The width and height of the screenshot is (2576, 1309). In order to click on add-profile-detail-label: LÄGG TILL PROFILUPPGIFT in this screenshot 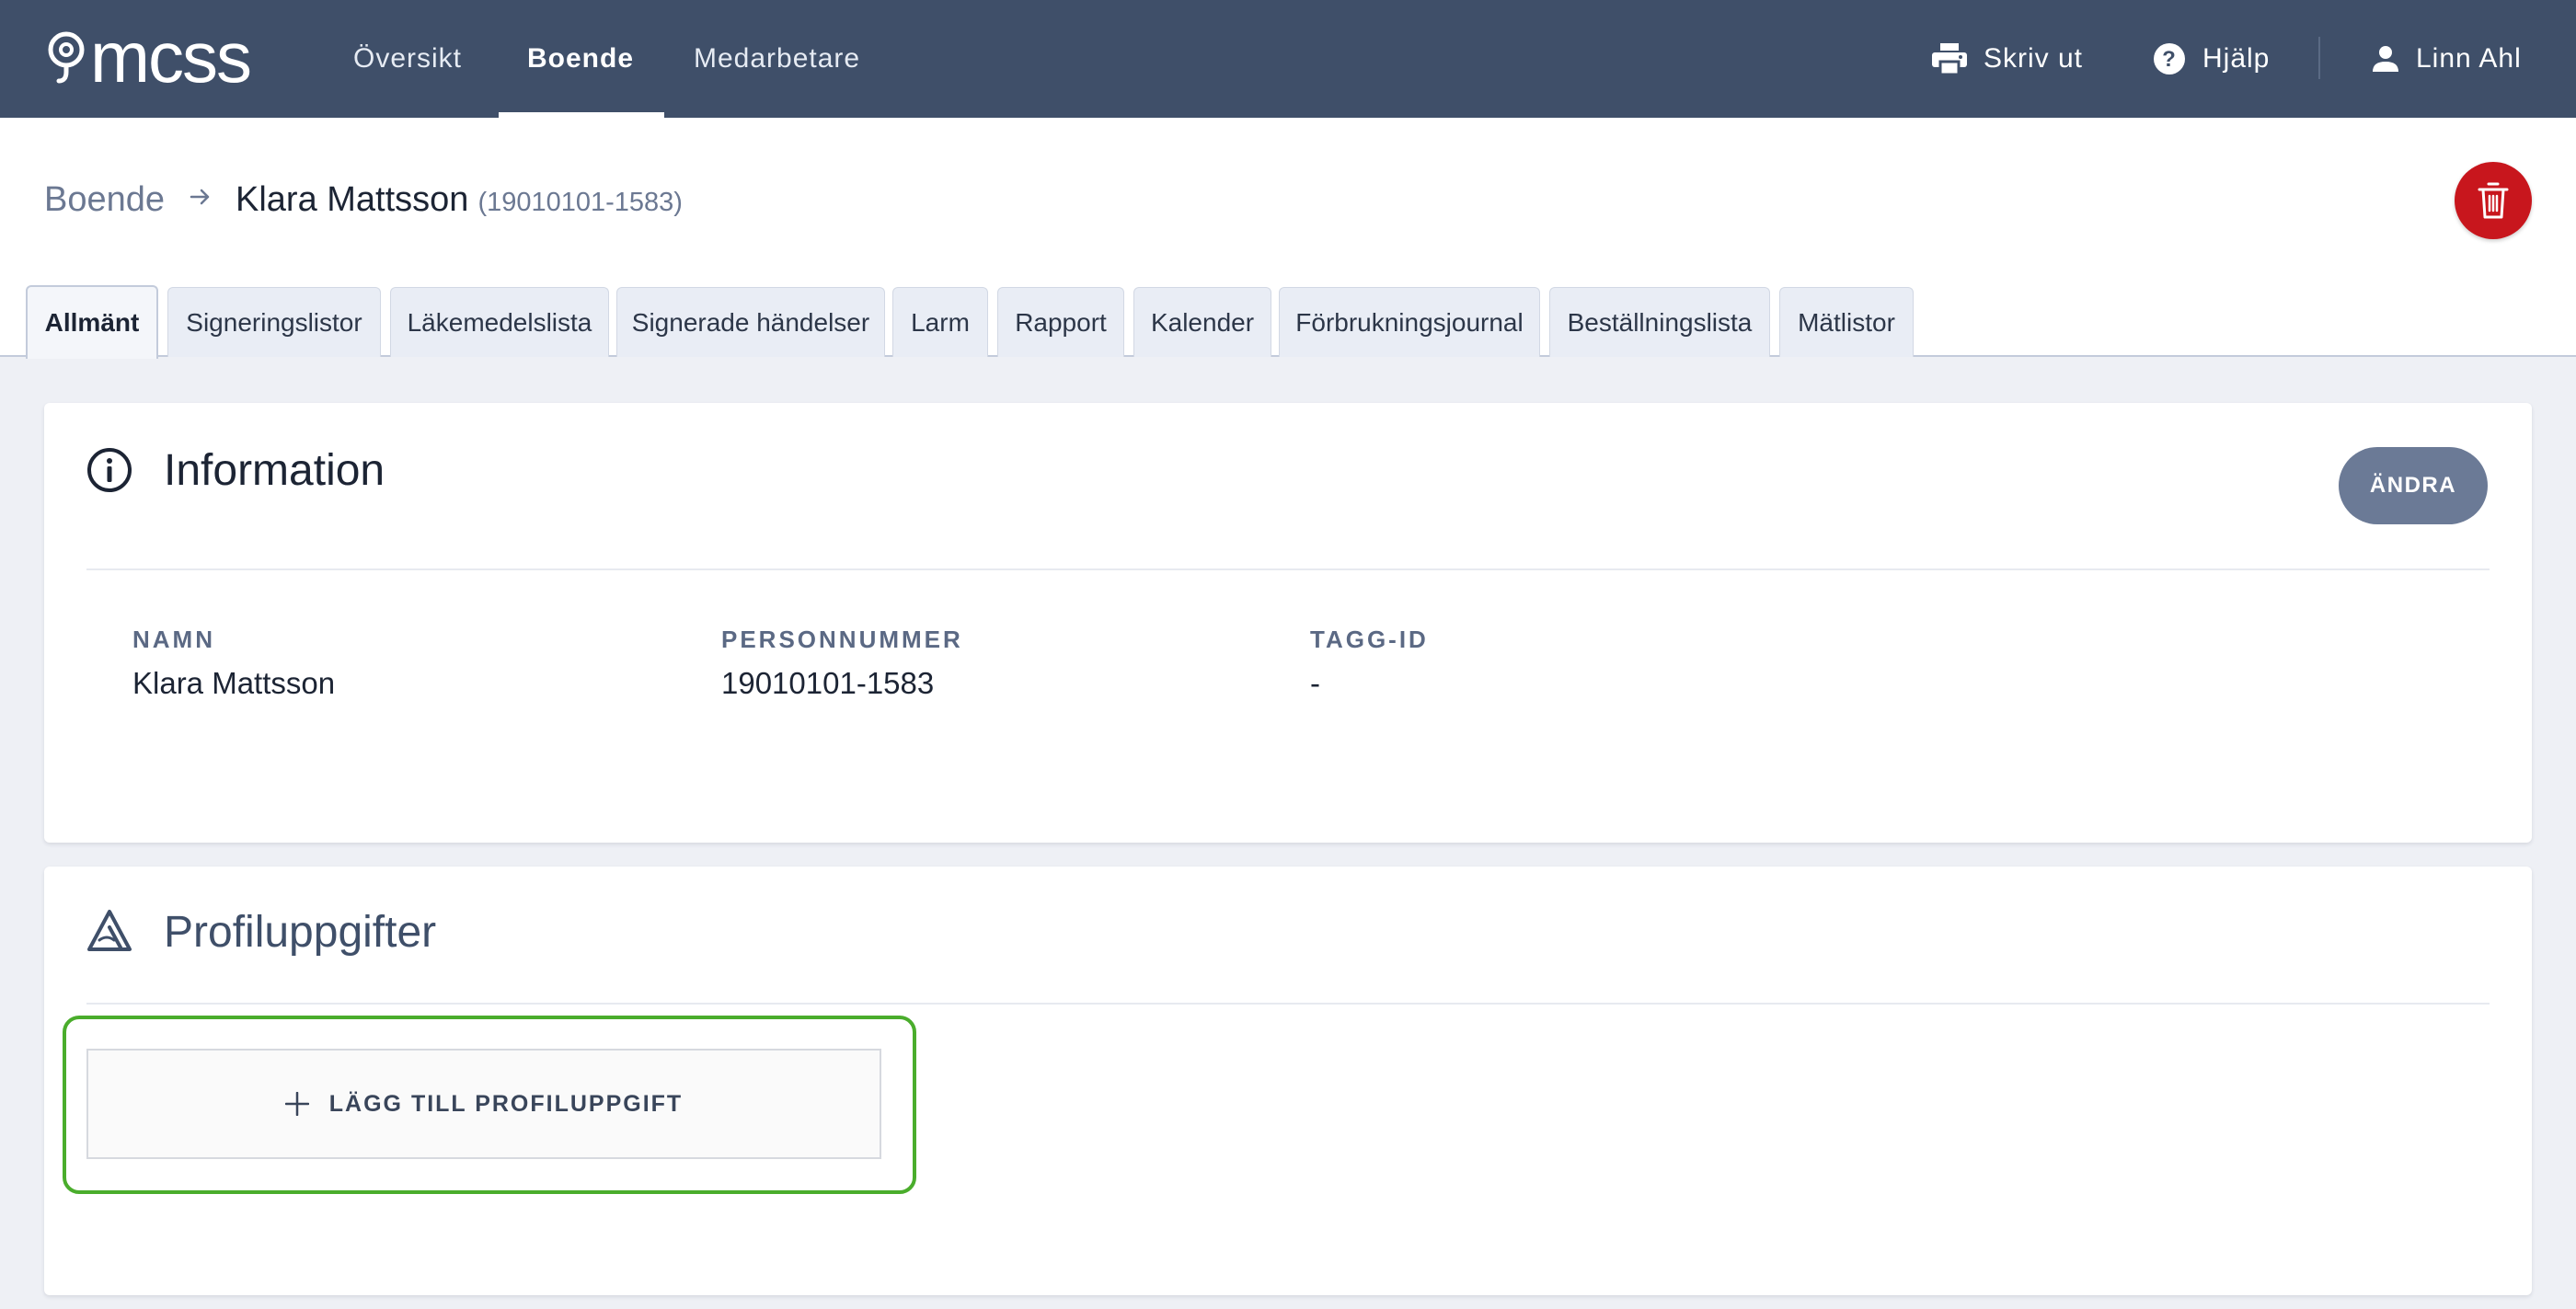, I will do `click(506, 1103)`.